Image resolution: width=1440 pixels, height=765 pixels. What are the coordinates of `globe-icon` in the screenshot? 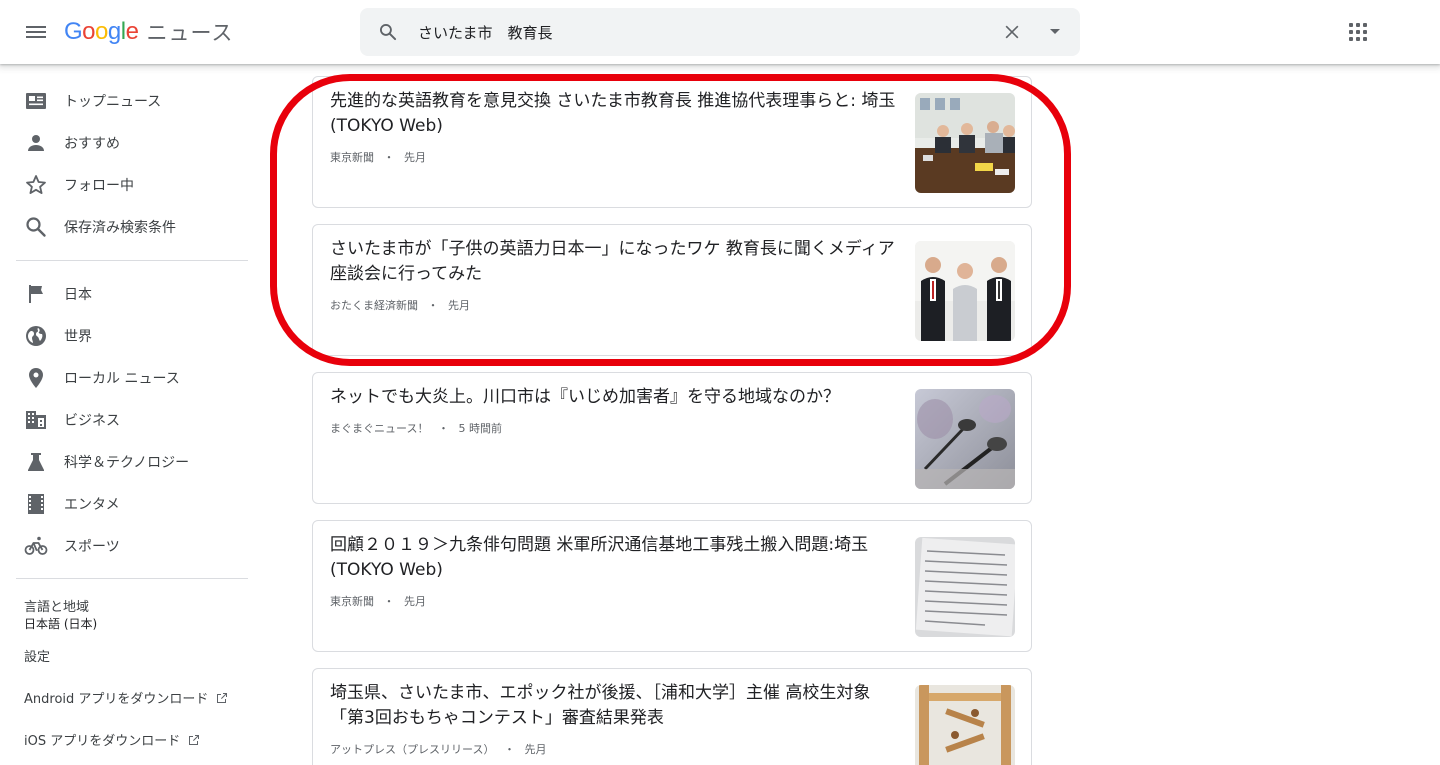 It's located at (36, 336).